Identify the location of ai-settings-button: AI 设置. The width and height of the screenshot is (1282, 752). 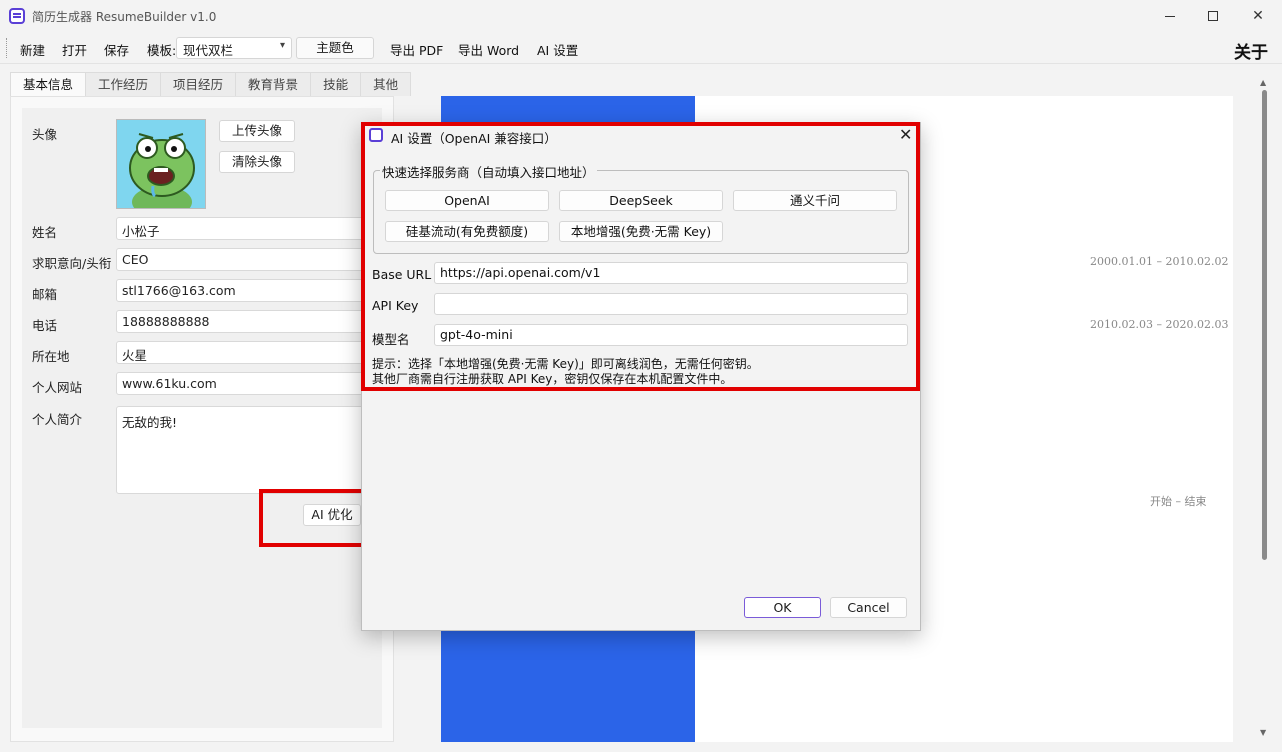
(557, 49).